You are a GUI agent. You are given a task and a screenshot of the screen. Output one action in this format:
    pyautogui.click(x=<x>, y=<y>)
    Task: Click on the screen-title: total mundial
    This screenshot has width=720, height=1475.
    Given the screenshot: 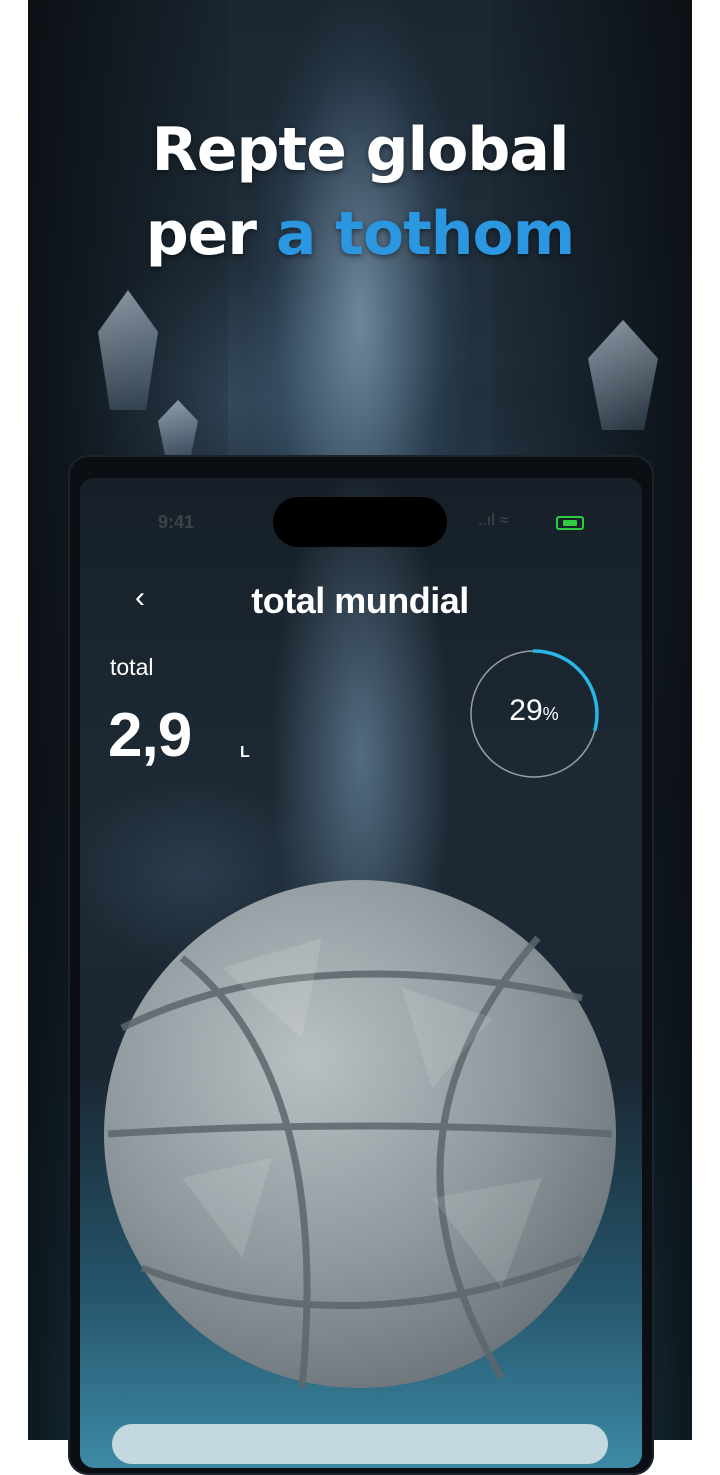 What is the action you would take?
    pyautogui.click(x=360, y=600)
    